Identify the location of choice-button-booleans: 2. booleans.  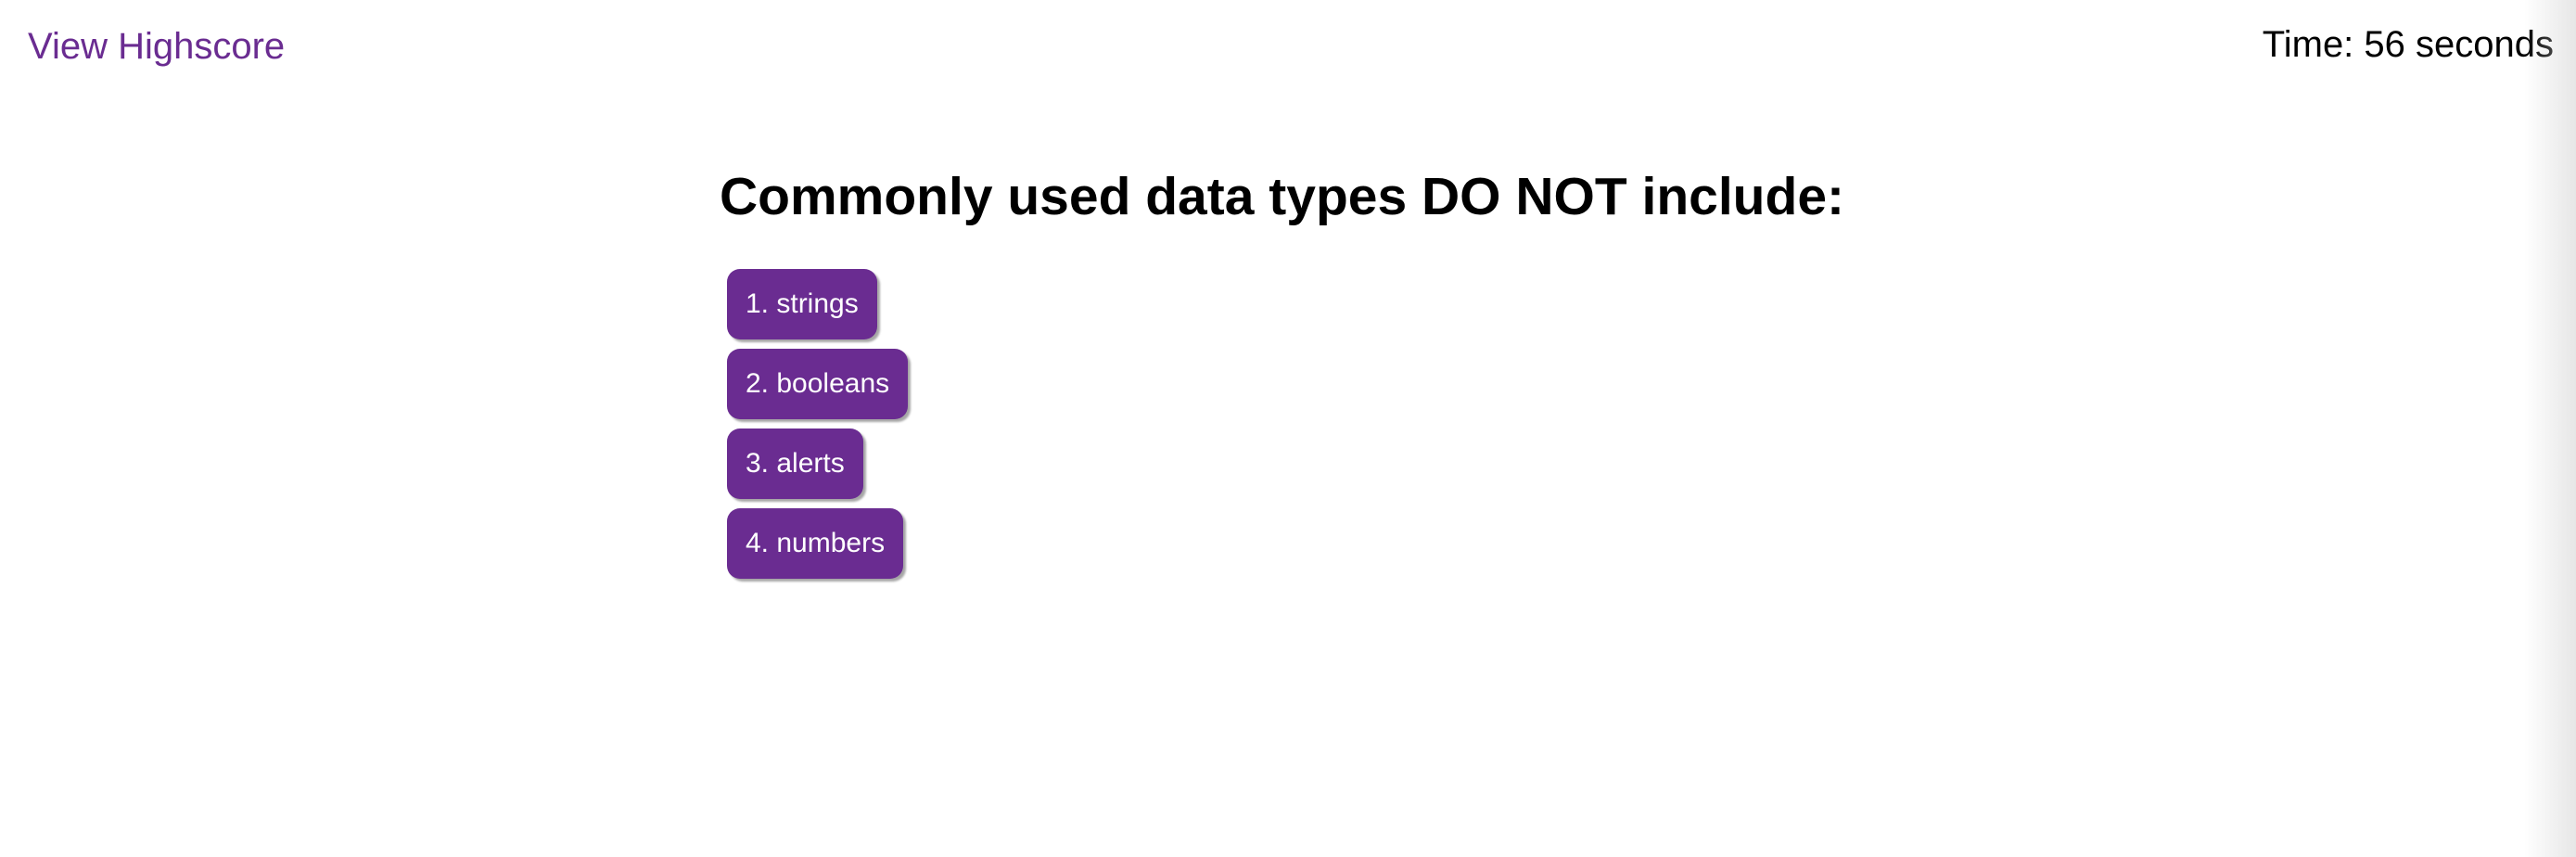
(818, 384).